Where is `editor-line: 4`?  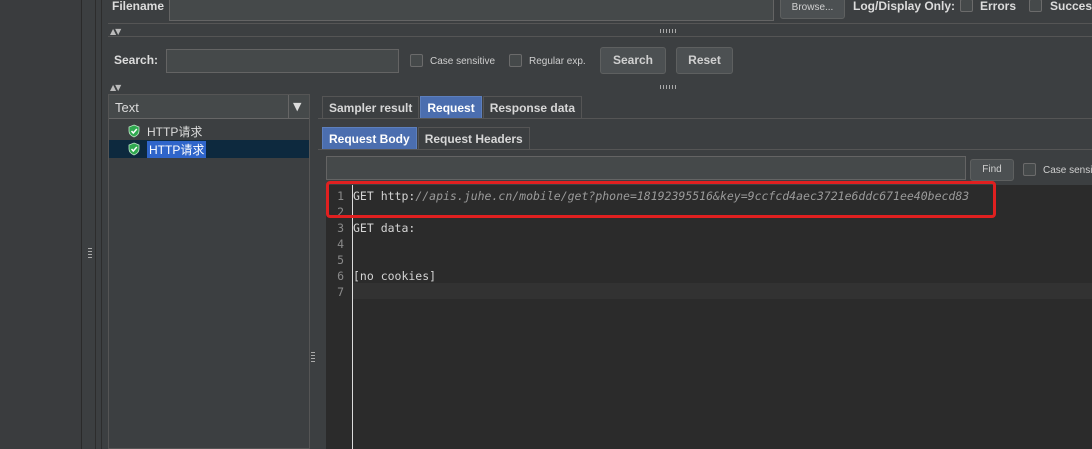 editor-line: 4 is located at coordinates (647, 244).